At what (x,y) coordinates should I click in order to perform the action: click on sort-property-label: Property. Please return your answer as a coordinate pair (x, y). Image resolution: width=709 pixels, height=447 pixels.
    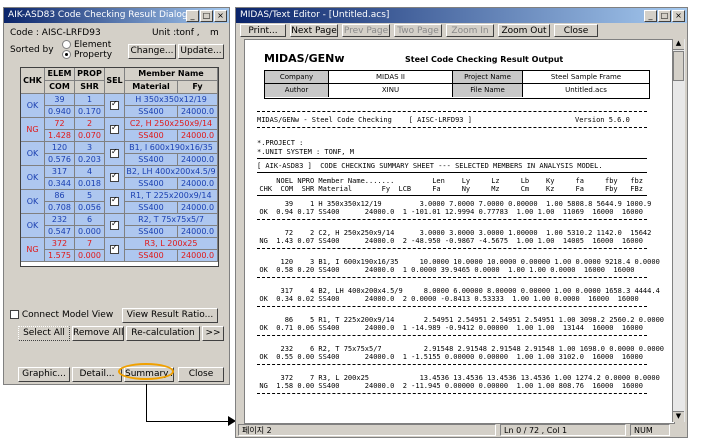
    Looking at the image, I should click on (93, 55).